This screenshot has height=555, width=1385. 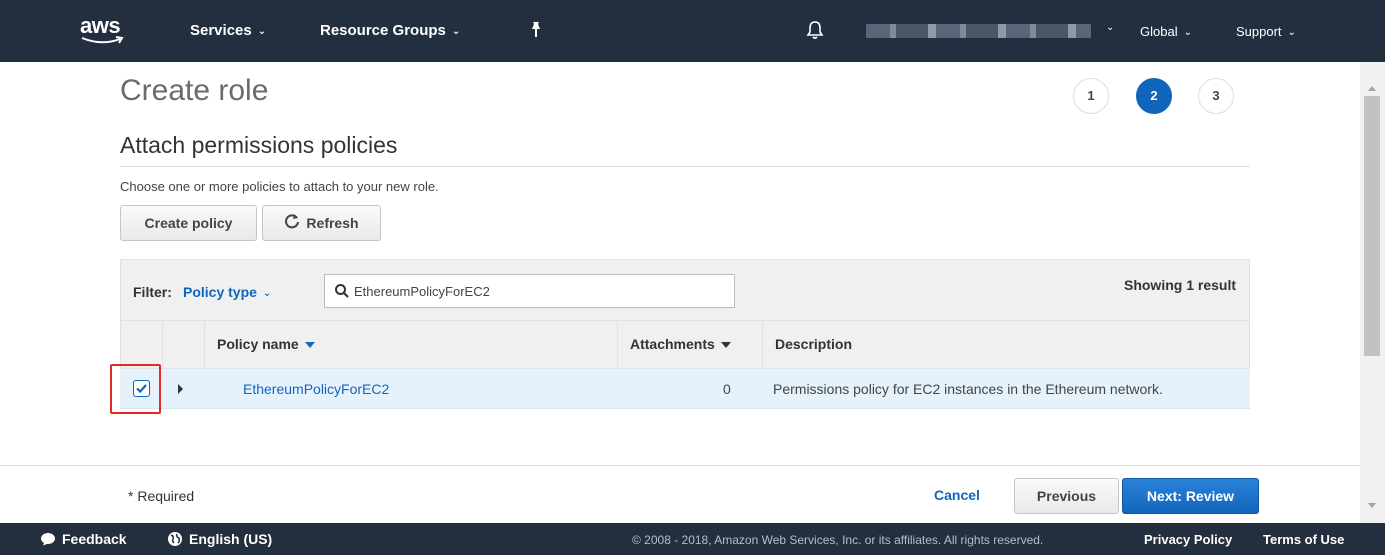 I want to click on column-attachments-label: Attachments, so click(x=672, y=344).